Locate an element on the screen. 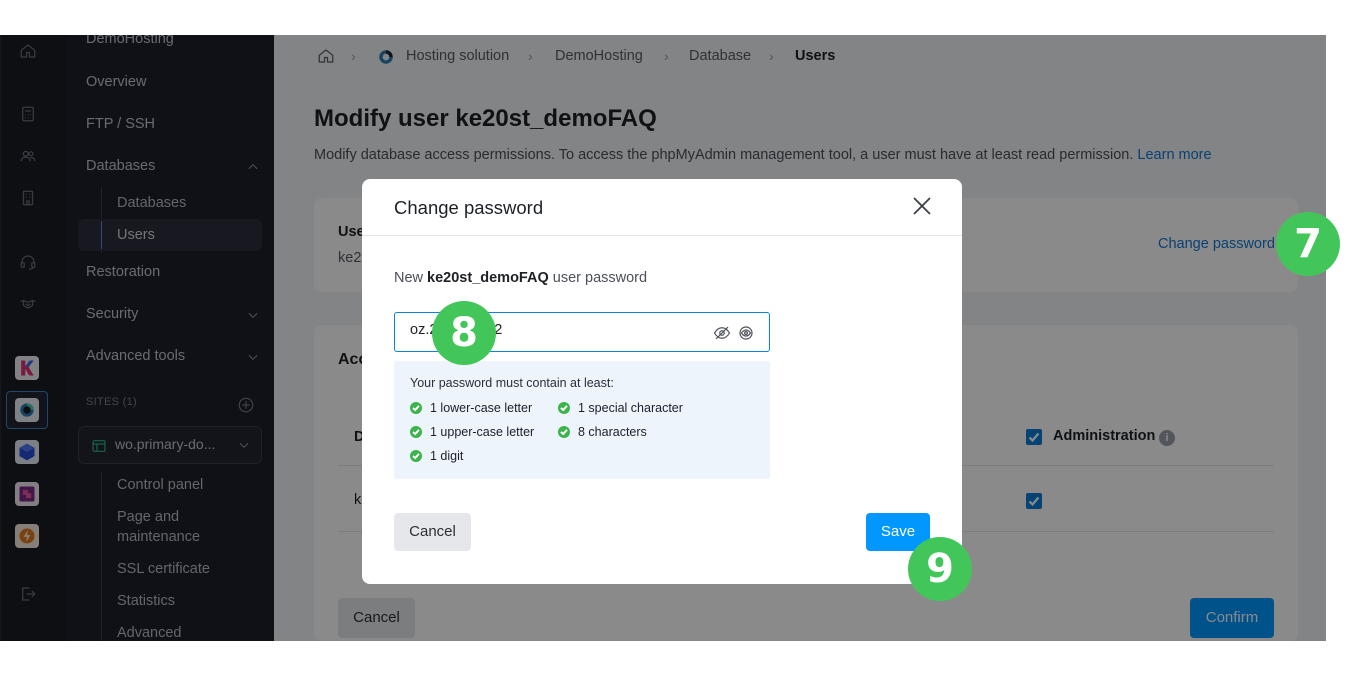  label-suffix: user password is located at coordinates (600, 278).